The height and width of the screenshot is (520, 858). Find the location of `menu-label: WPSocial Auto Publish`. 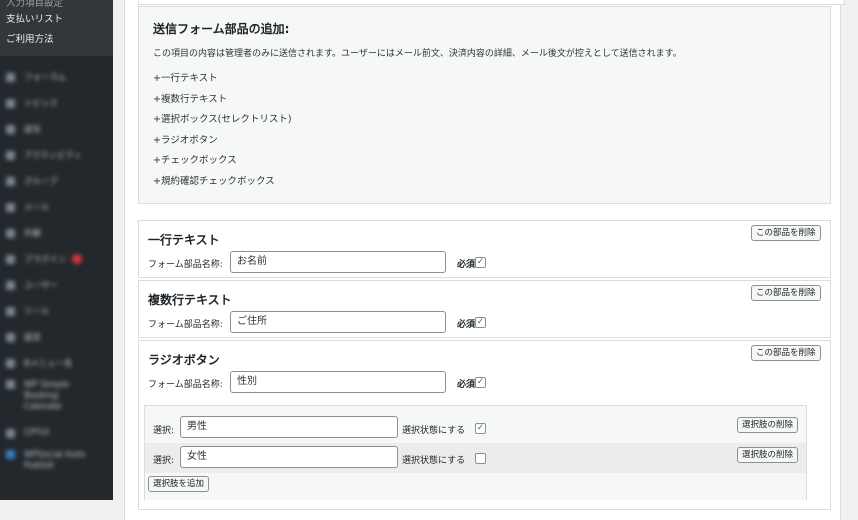

menu-label: WPSocial Auto Publish is located at coordinates (55, 460).